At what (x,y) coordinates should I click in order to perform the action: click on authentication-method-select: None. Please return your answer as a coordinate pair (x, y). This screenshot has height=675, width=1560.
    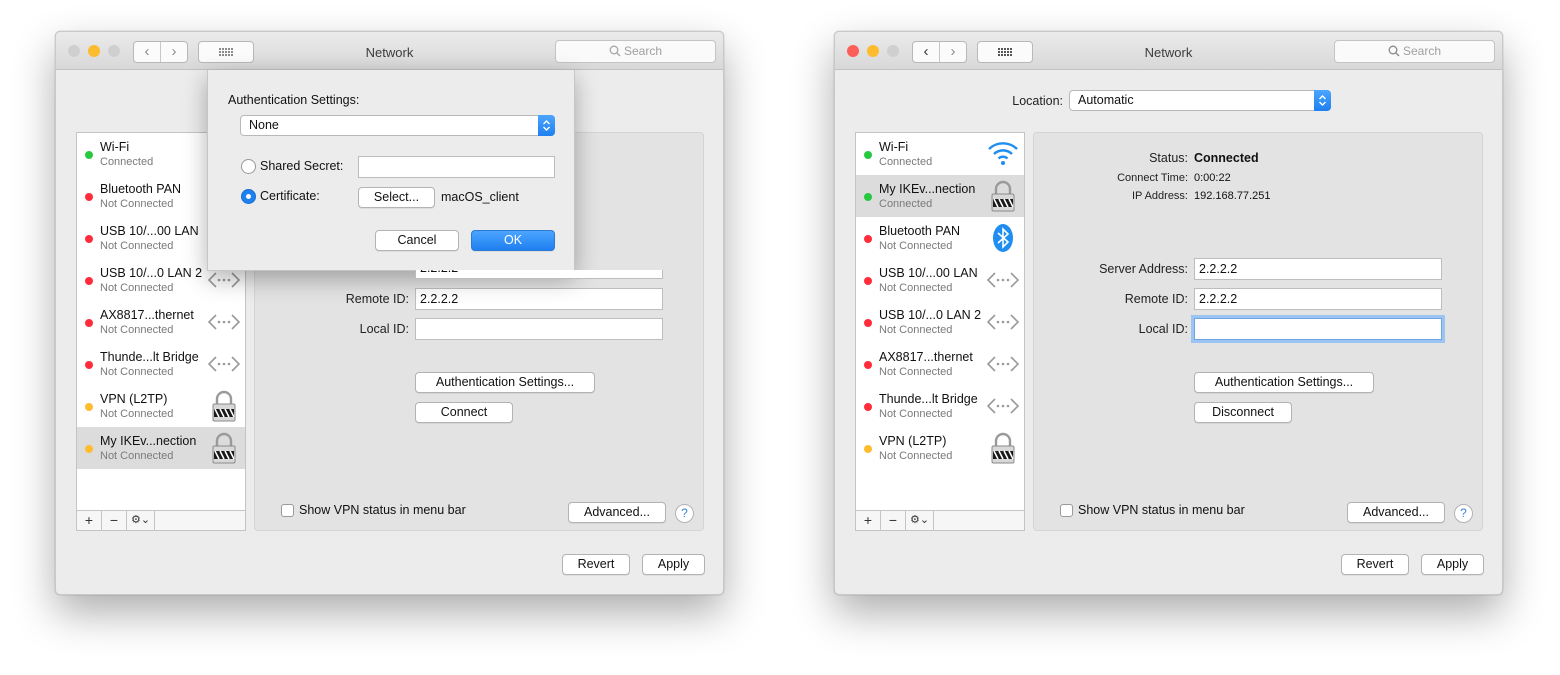
    Looking at the image, I should click on (397, 125).